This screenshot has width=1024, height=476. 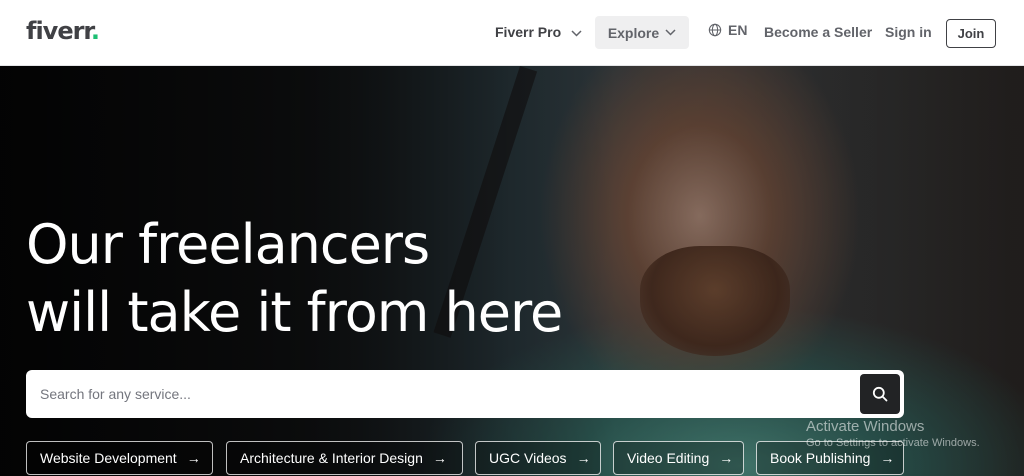 I want to click on fiverr-pro-menu: Fiverr Pro, so click(x=538, y=32).